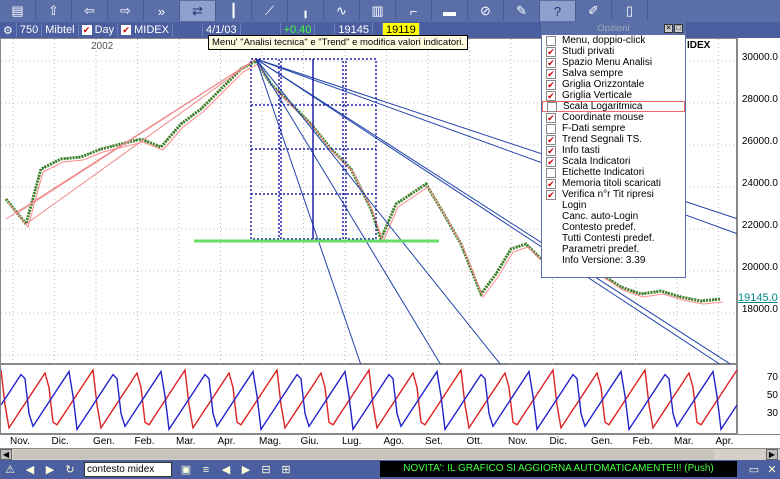 The width and height of the screenshot is (780, 479). I want to click on name-field: Mibtel, so click(60, 30).